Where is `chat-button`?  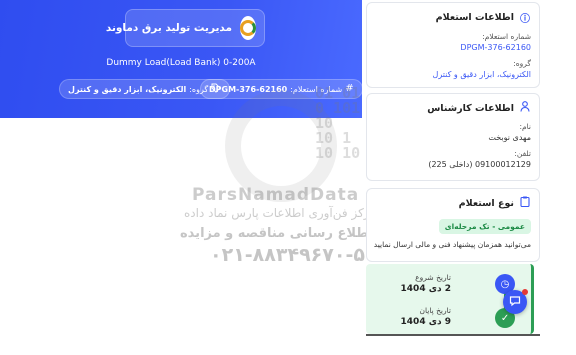 chat-button is located at coordinates (515, 301).